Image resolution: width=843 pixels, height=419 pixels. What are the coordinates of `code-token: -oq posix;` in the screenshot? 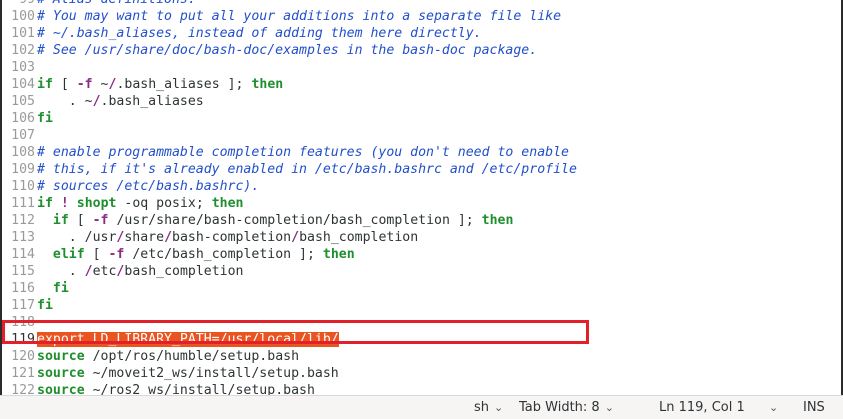 It's located at (164, 203).